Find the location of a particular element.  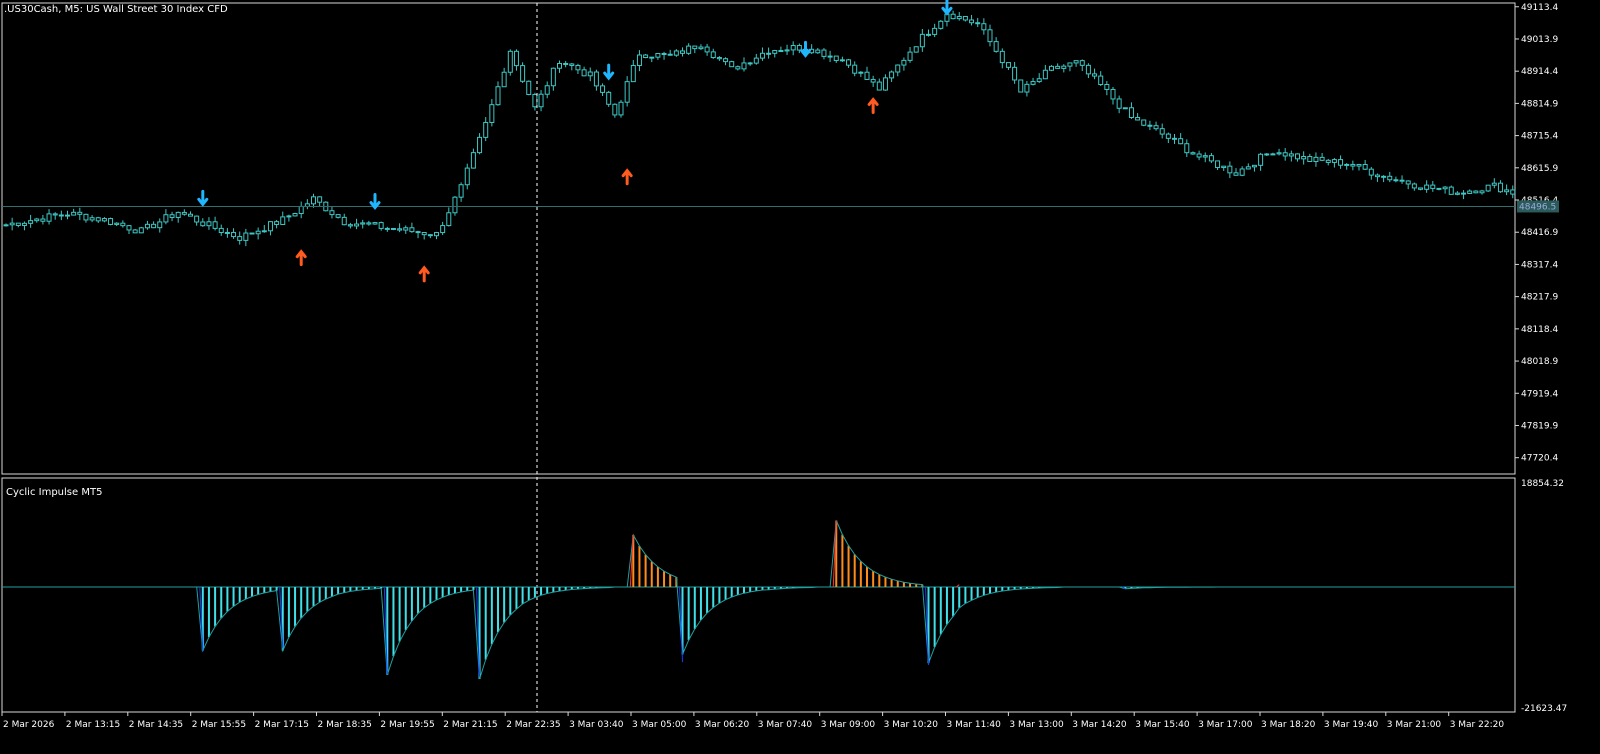

current-price-label: 48496.5 is located at coordinates (1537, 207).